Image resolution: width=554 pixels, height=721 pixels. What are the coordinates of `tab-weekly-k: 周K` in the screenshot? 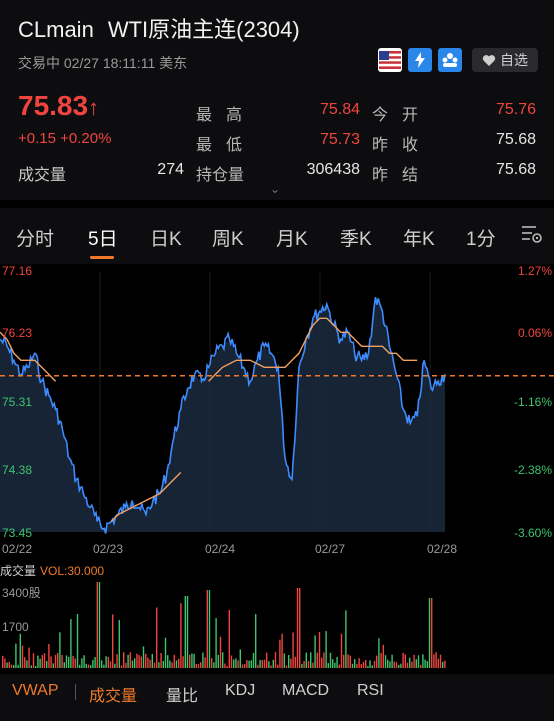 It's located at (228, 237).